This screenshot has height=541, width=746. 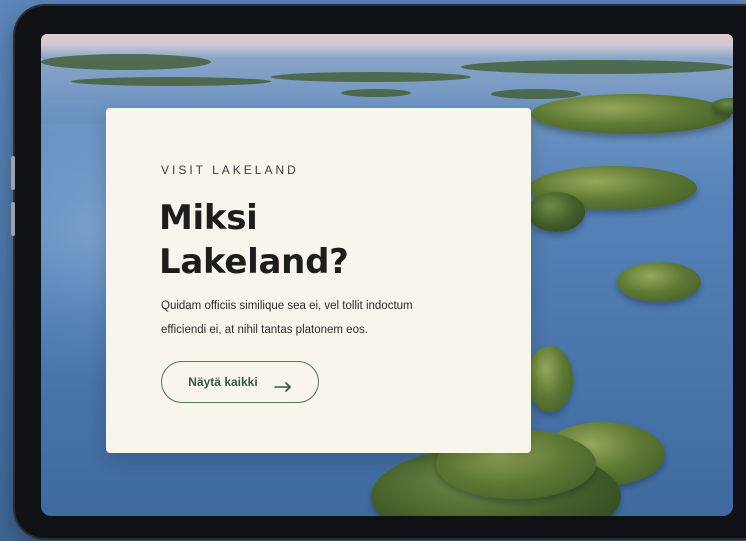 I want to click on show-all-button-label: Näytä kaikki, so click(x=223, y=382).